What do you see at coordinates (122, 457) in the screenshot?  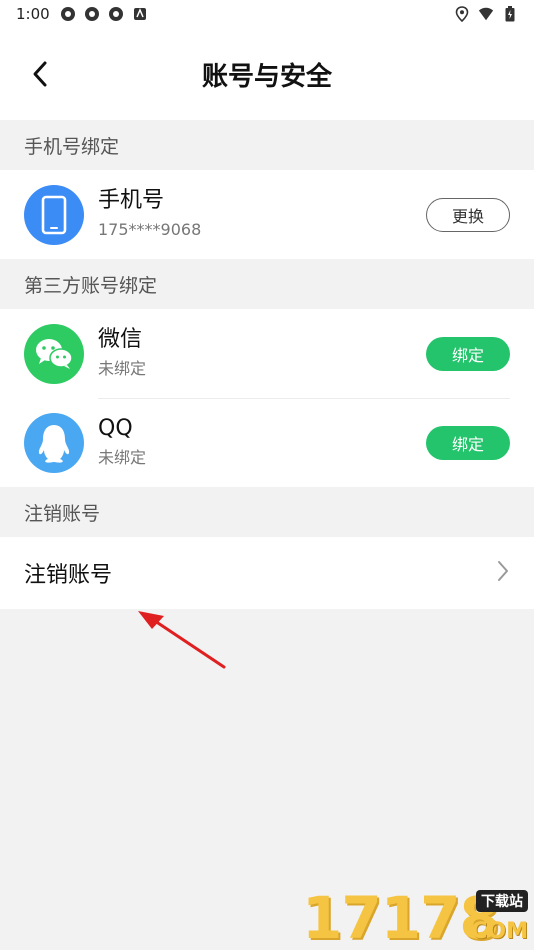 I see `qq-status: 未绑定` at bounding box center [122, 457].